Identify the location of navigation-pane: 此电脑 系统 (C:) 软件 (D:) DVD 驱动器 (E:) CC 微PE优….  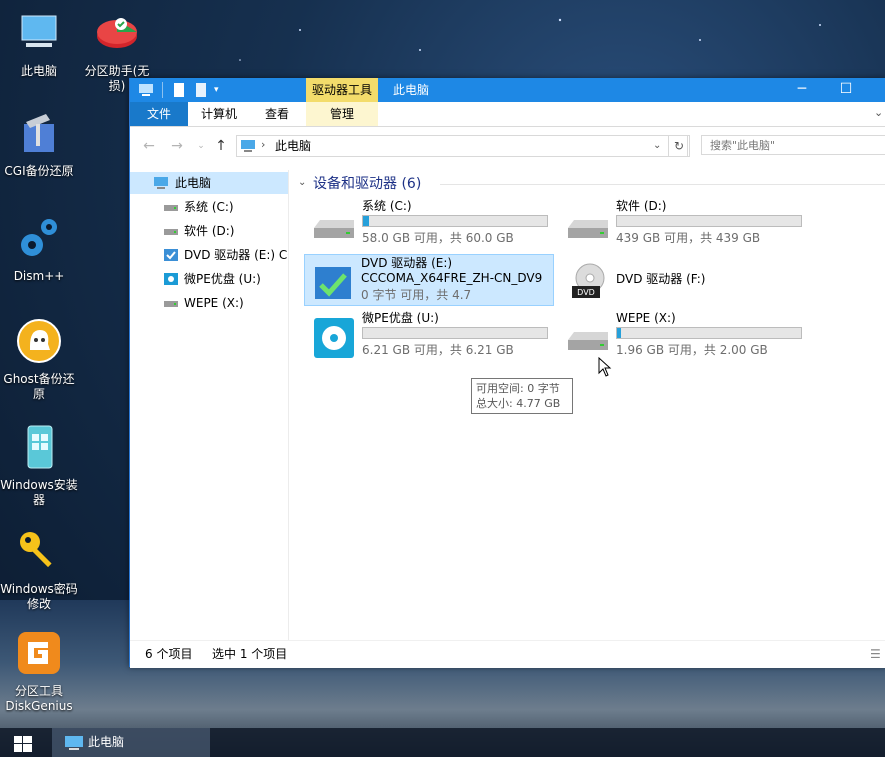
(209, 405).